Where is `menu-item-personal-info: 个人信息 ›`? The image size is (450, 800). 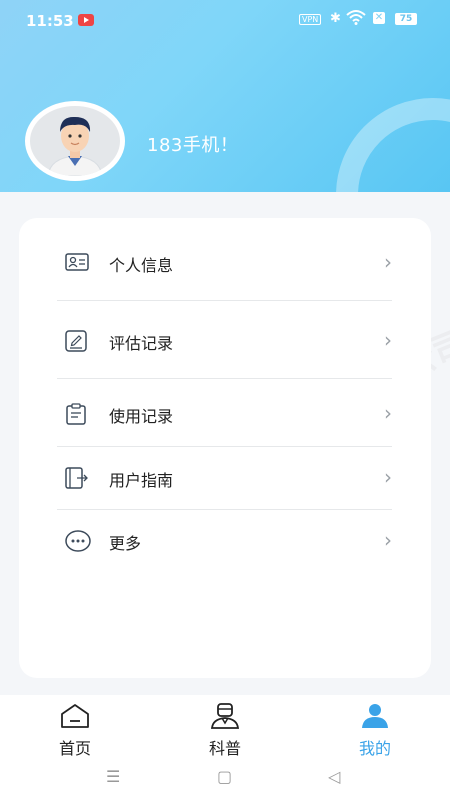
menu-item-personal-info: 个人信息 › is located at coordinates (224, 264).